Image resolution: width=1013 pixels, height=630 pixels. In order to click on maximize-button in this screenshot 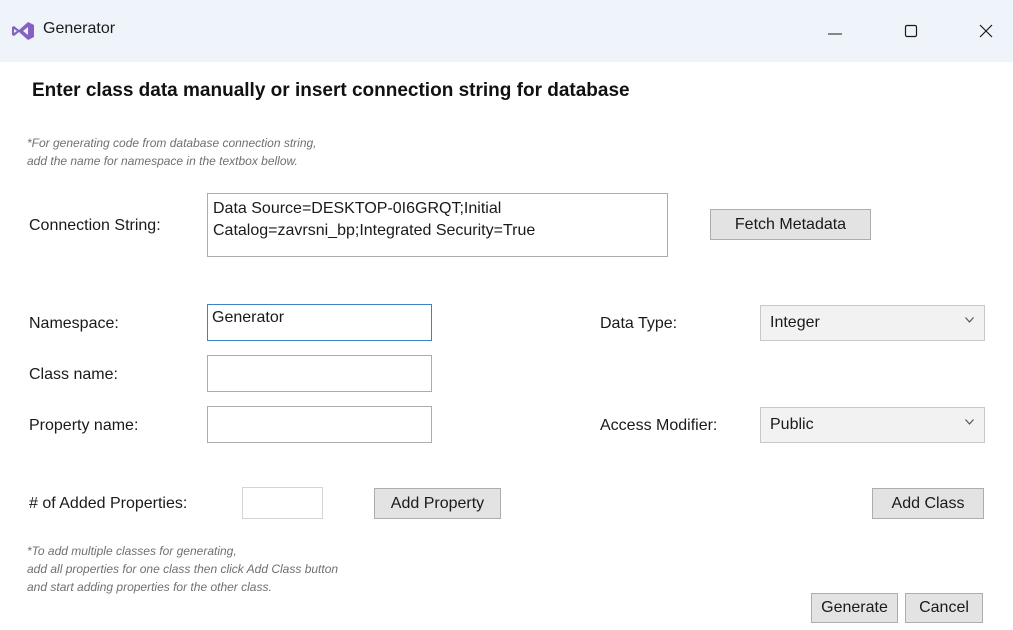, I will do `click(911, 31)`.